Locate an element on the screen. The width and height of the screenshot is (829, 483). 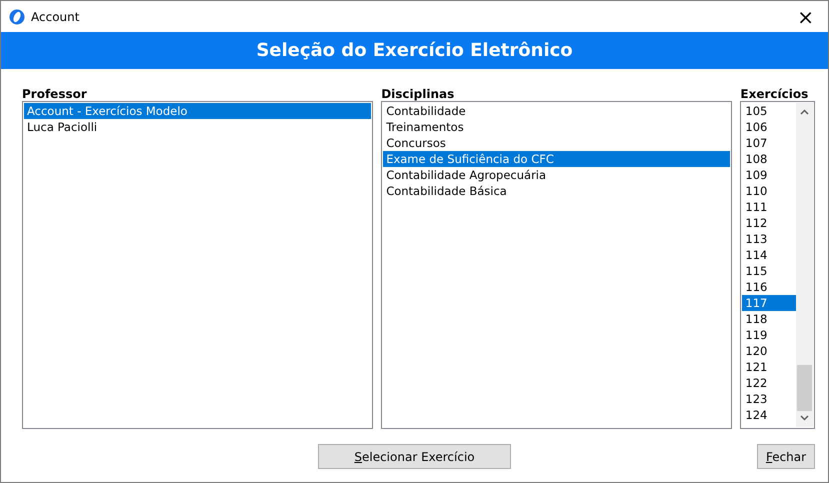
list-box: 105 106 107 108 109 110 111 112 113 114 115 116 117 118 119 120 121 122 123 124 is located at coordinates (777, 265).